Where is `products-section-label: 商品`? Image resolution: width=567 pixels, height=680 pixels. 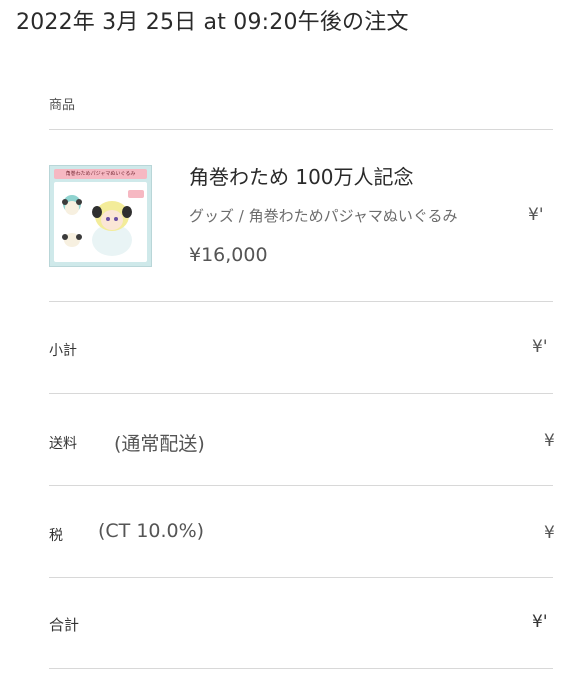
products-section-label: 商品 is located at coordinates (62, 105).